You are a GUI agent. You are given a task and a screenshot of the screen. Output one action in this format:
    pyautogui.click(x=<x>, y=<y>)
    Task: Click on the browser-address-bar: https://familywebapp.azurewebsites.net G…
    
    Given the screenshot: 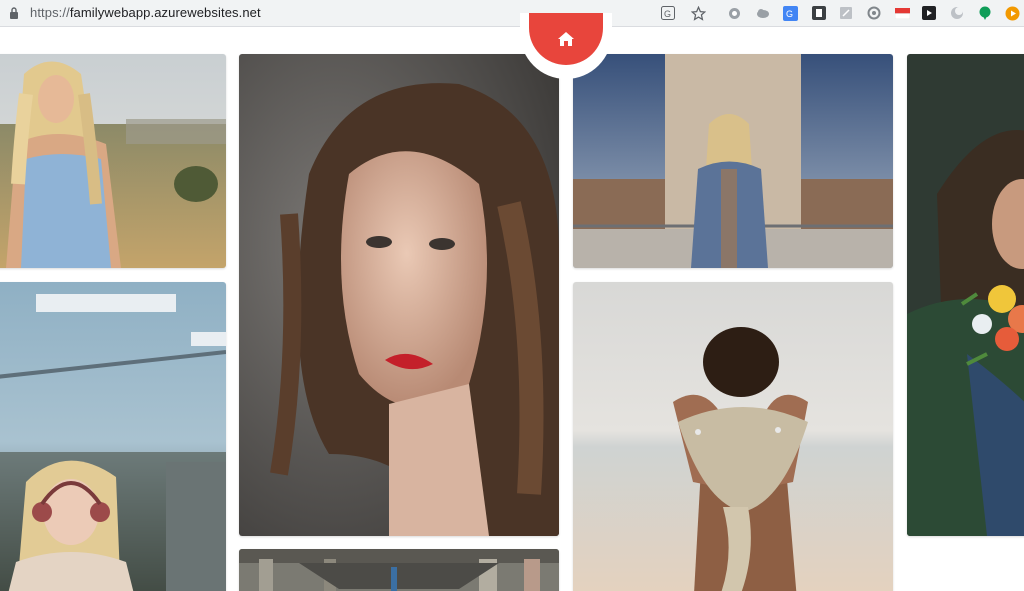 What is the action you would take?
    pyautogui.click(x=512, y=13)
    